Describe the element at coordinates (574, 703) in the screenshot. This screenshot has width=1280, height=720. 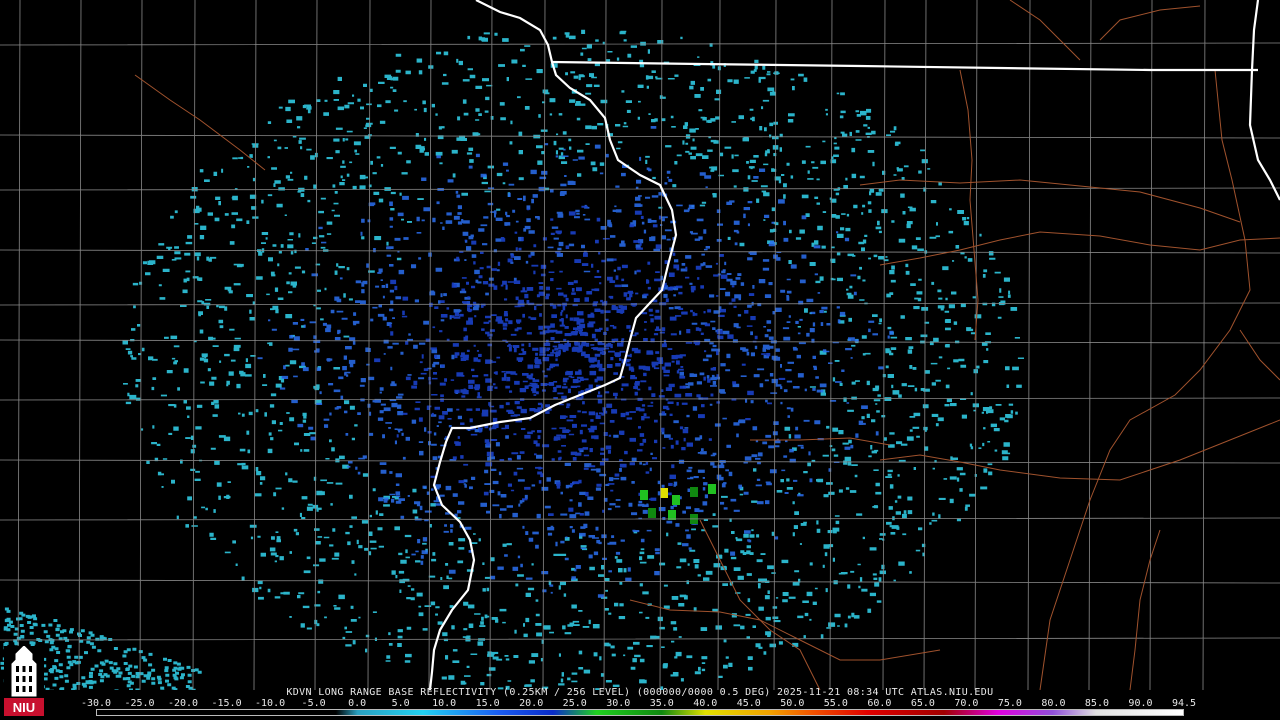
I see `scale-tick-label: 25.0` at that location.